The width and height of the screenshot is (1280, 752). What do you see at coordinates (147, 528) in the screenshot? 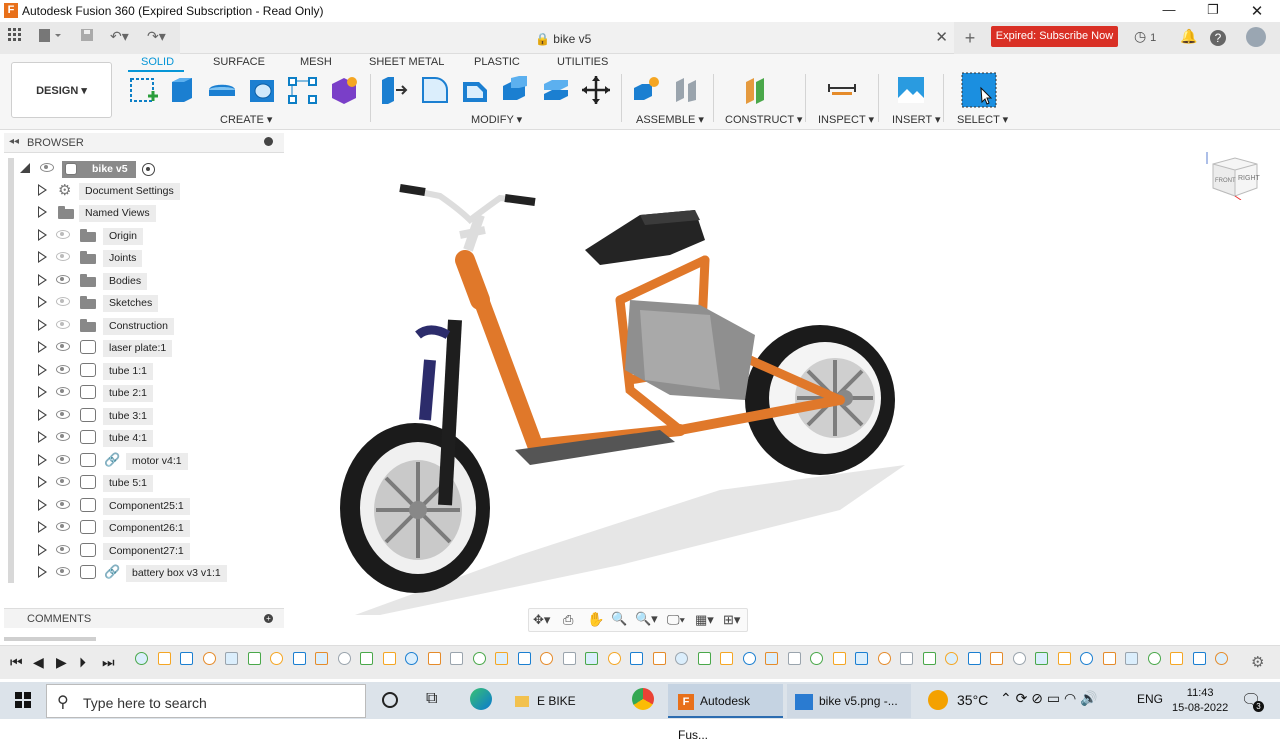
I see `tree-item-component: Component26:1` at bounding box center [147, 528].